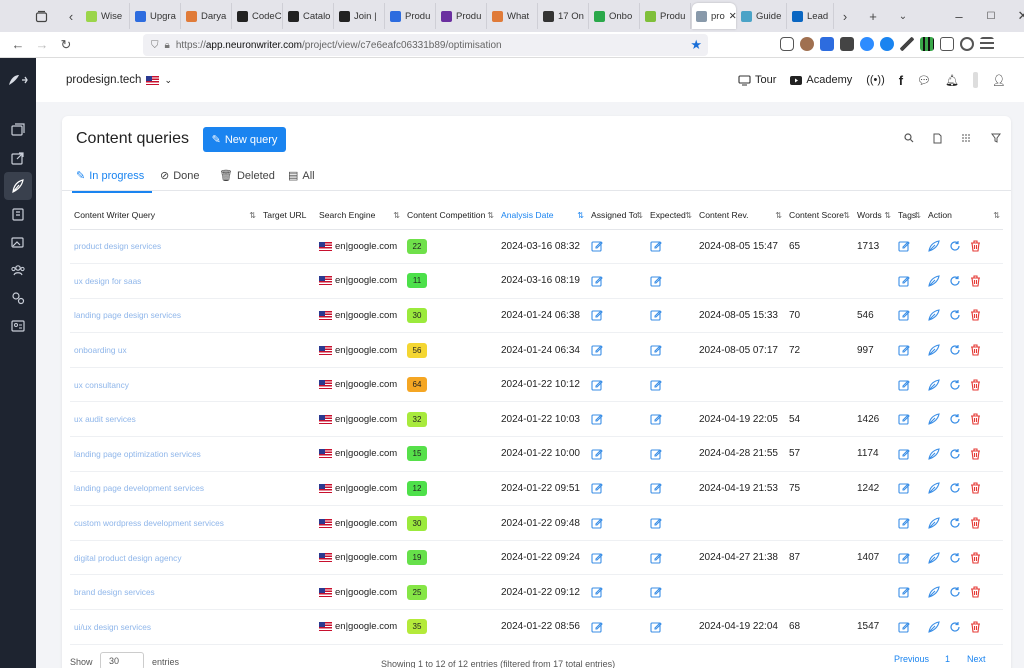 This screenshot has height=668, width=1024. I want to click on tab-in-progress: ✎ In progress, so click(112, 181).